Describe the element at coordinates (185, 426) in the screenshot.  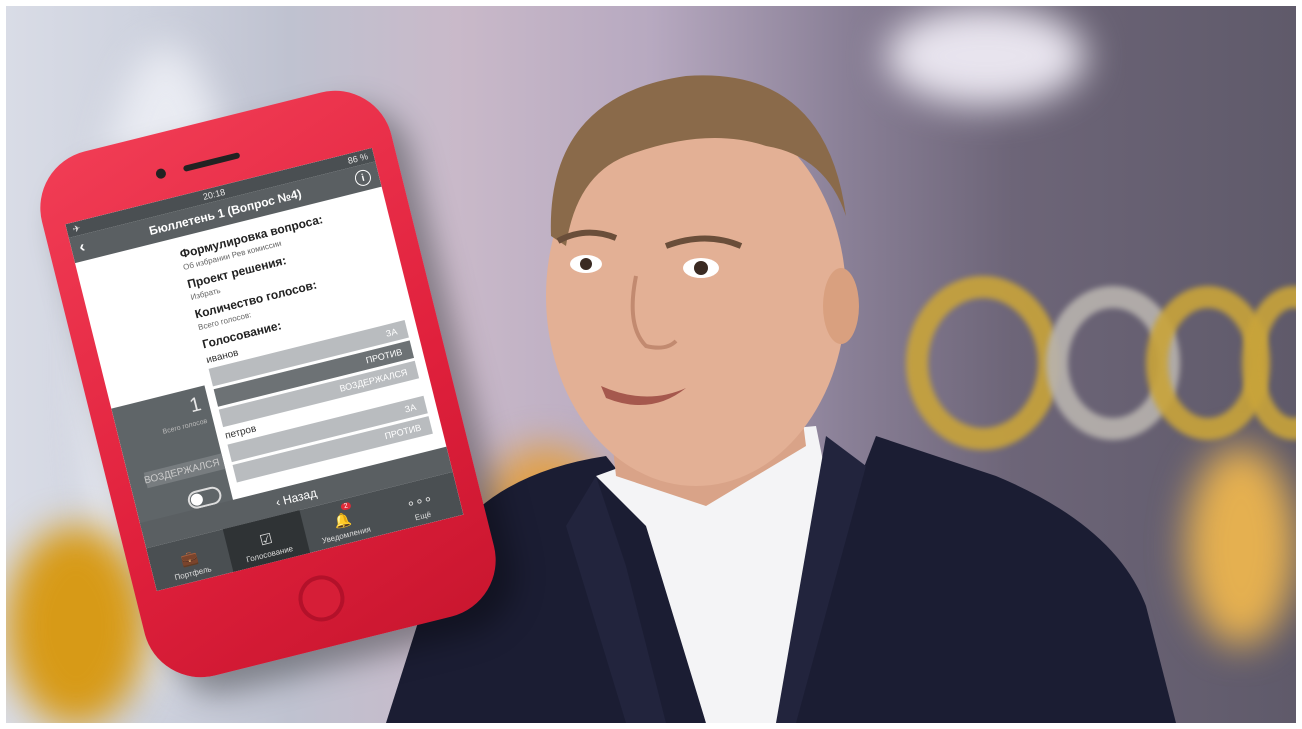
I see `vote-count-caption: Всего голосов` at that location.